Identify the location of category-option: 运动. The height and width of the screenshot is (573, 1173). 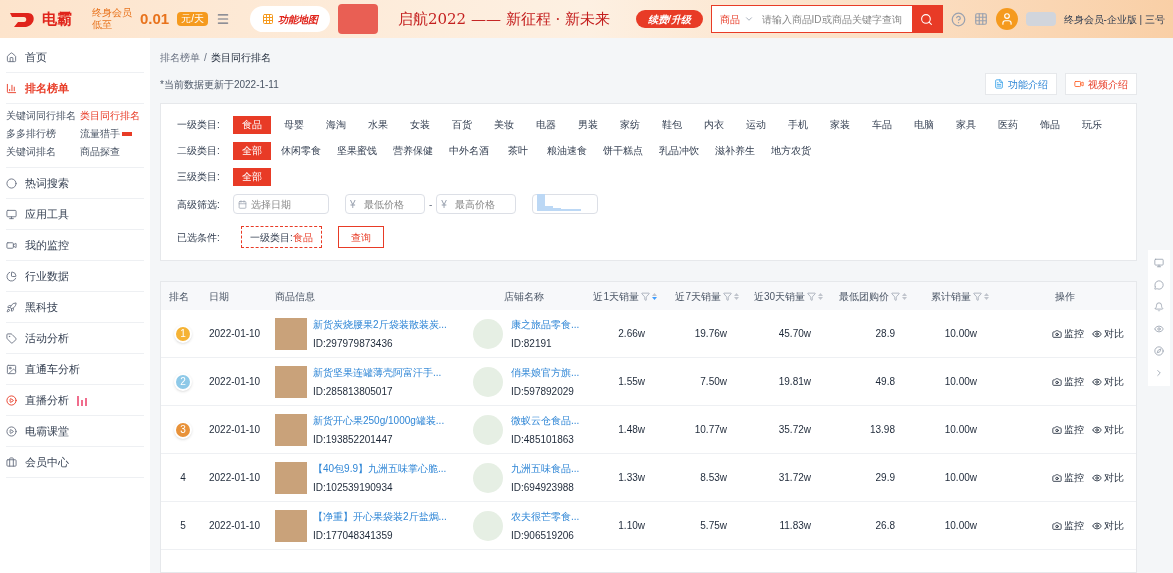
(756, 125).